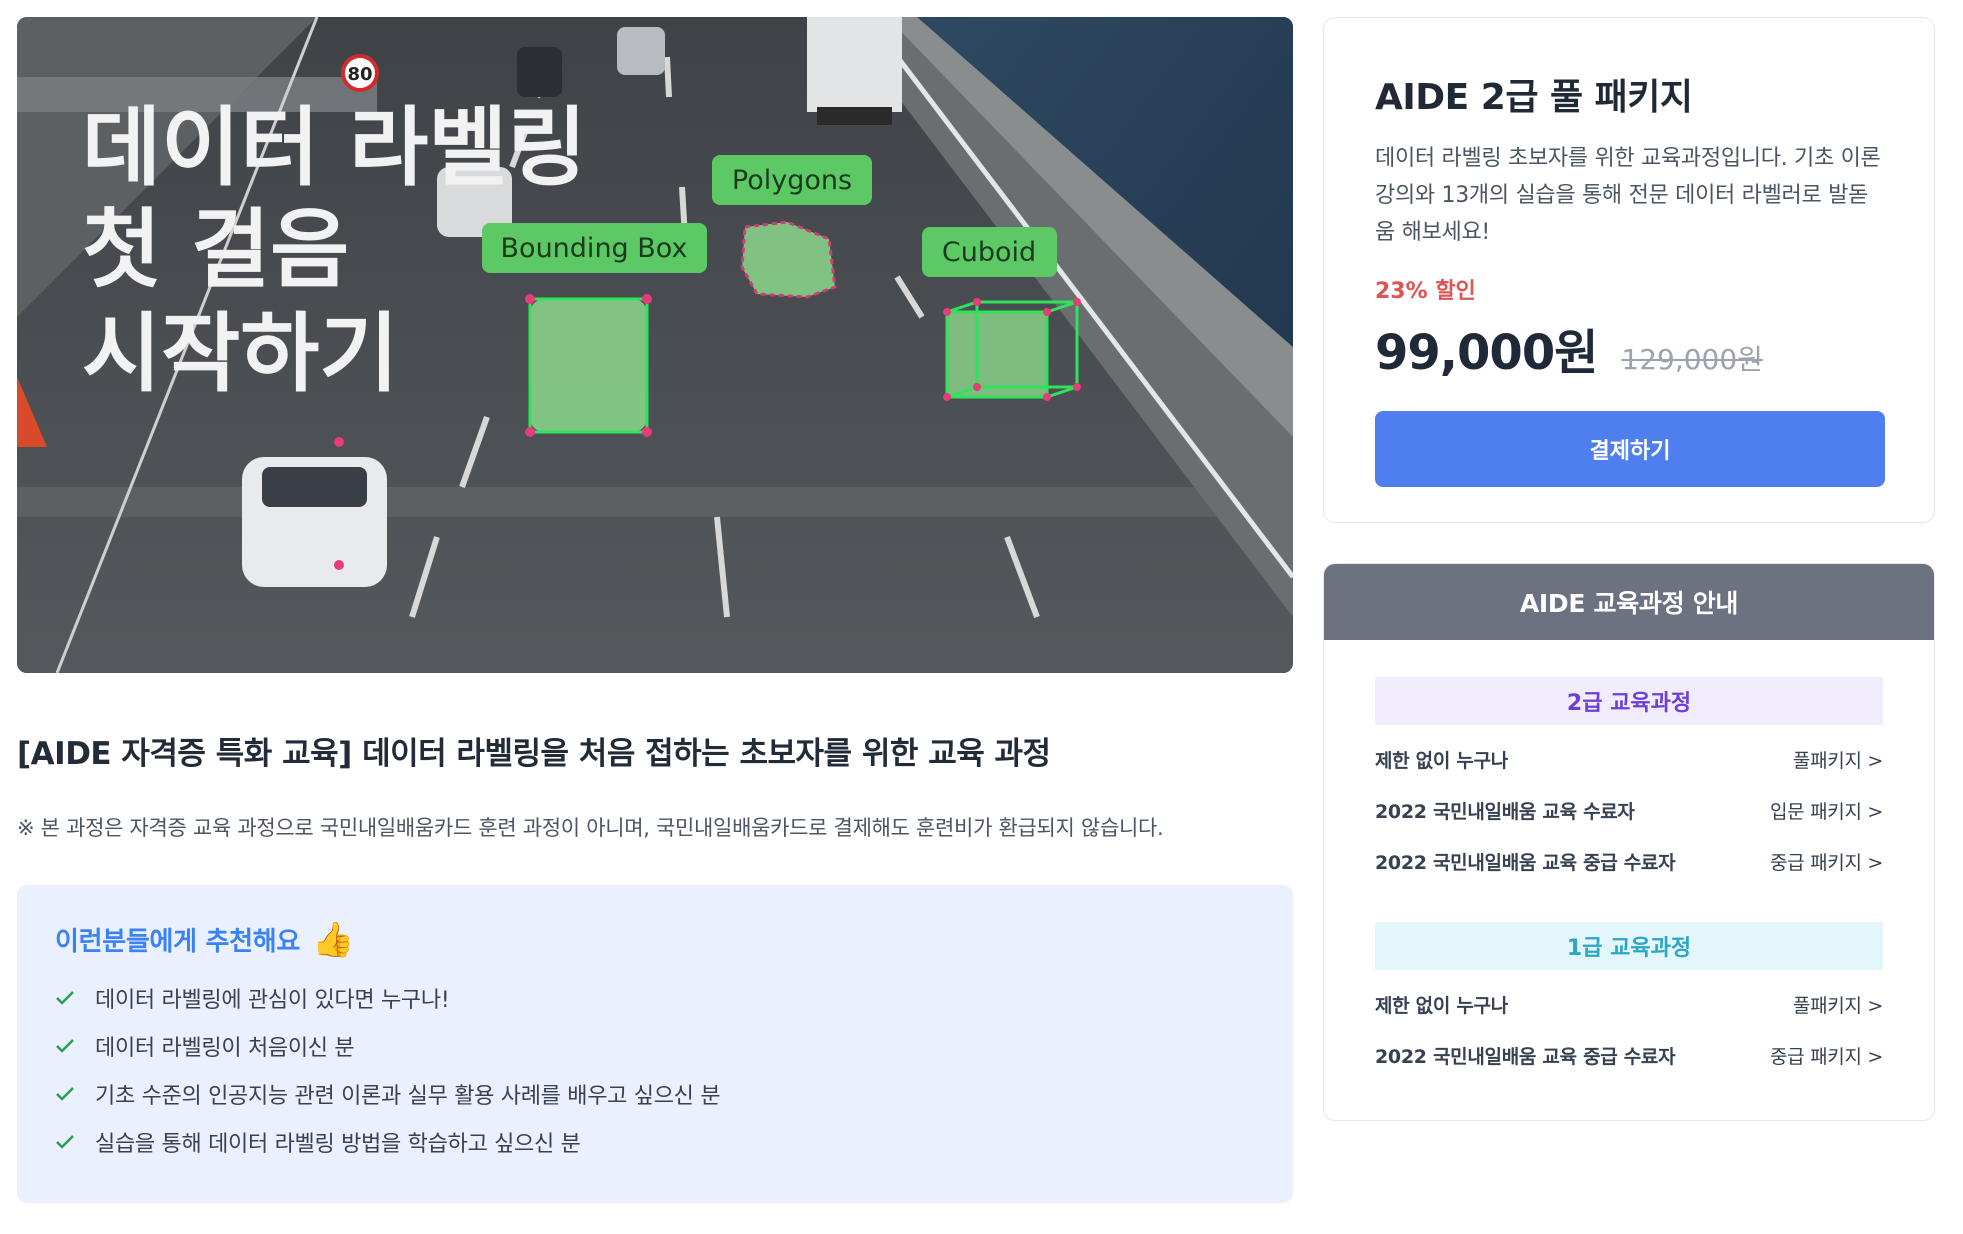  What do you see at coordinates (359, 74) in the screenshot?
I see `speed-sign-text: 80` at bounding box center [359, 74].